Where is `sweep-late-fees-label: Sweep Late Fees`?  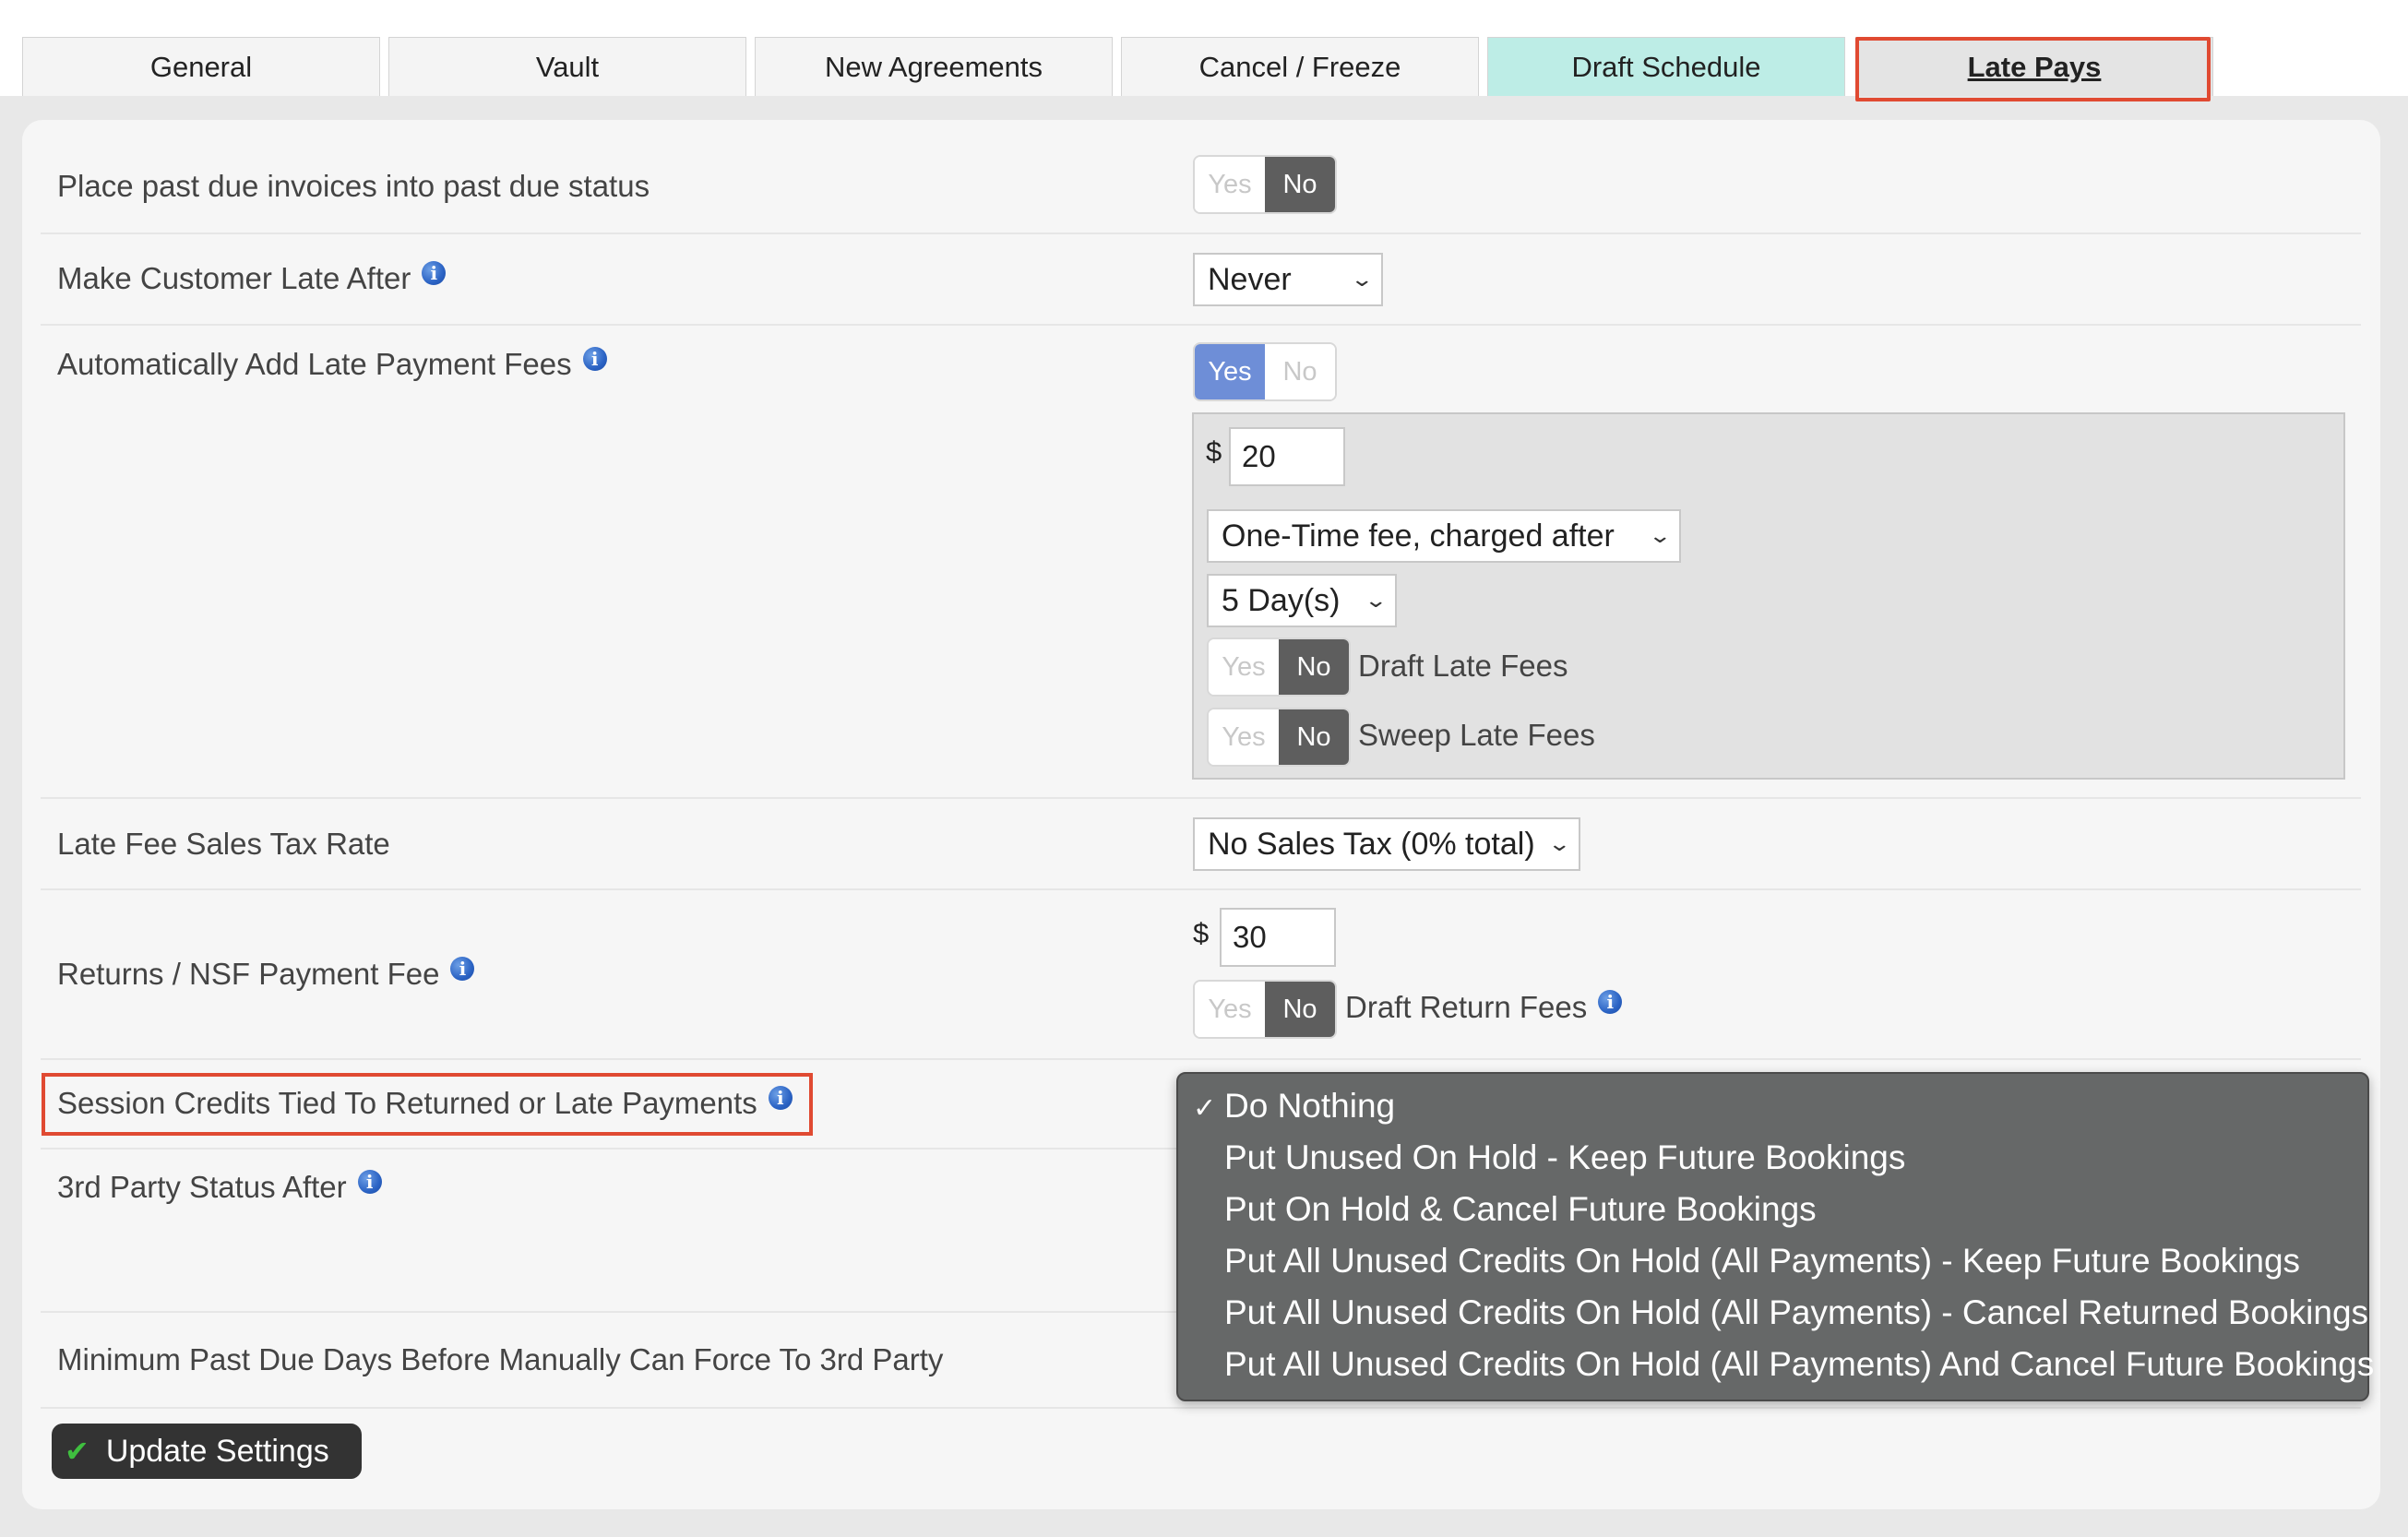
sweep-late-fees-label: Sweep Late Fees is located at coordinates (1476, 735).